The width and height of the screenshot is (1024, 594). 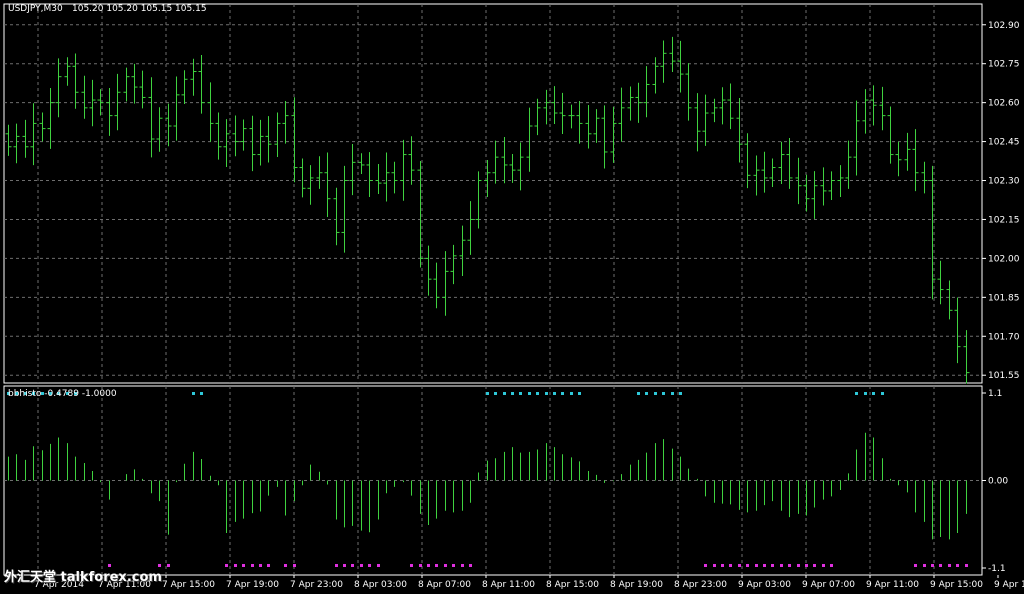 I want to click on price-axis-label: 102.15, so click(x=1004, y=220).